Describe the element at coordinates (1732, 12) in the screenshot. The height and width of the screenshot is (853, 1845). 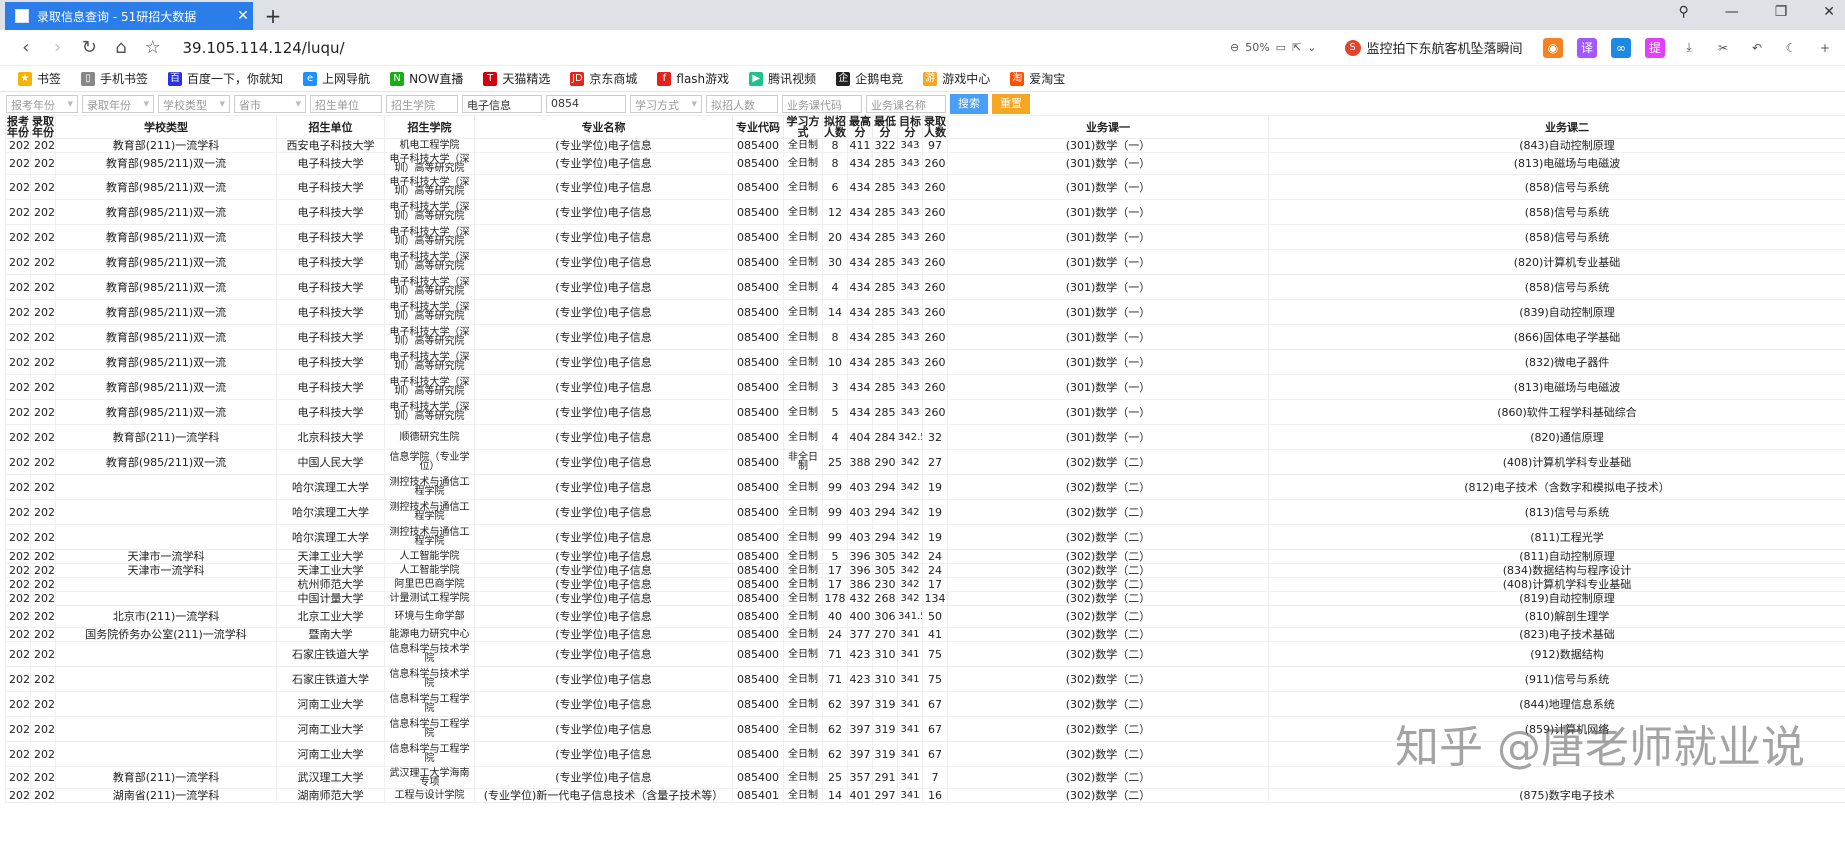
I see `minimize-button: —` at that location.